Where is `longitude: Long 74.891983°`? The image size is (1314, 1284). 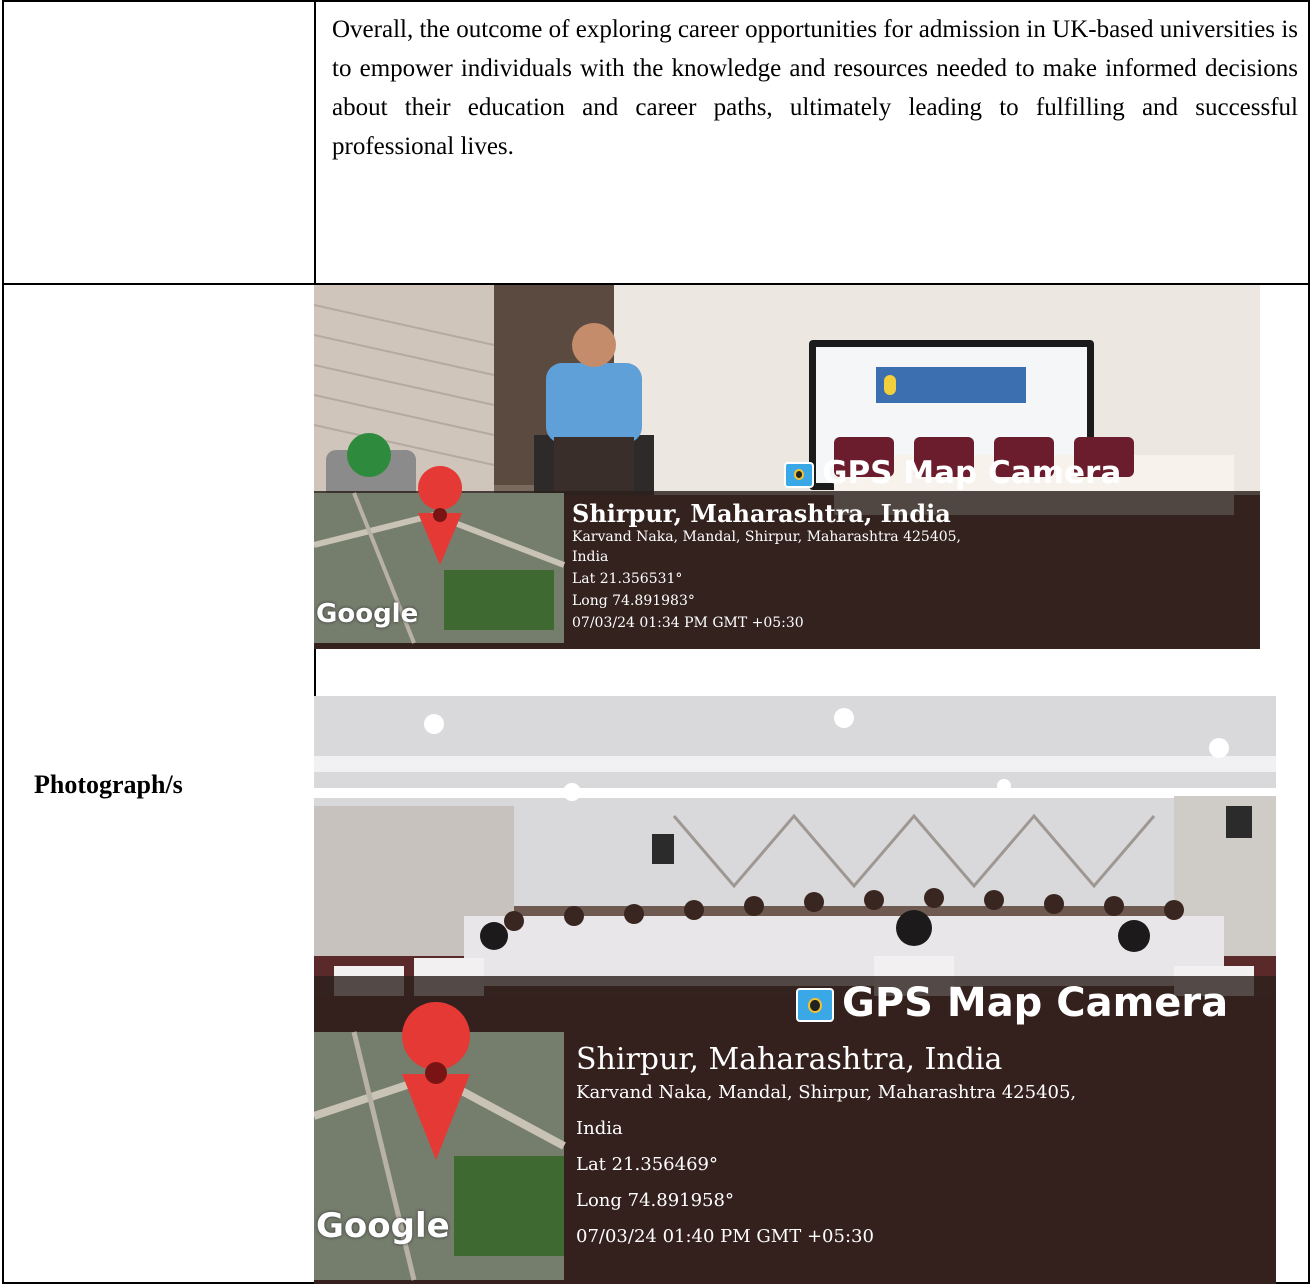 longitude: Long 74.891983° is located at coordinates (633, 601).